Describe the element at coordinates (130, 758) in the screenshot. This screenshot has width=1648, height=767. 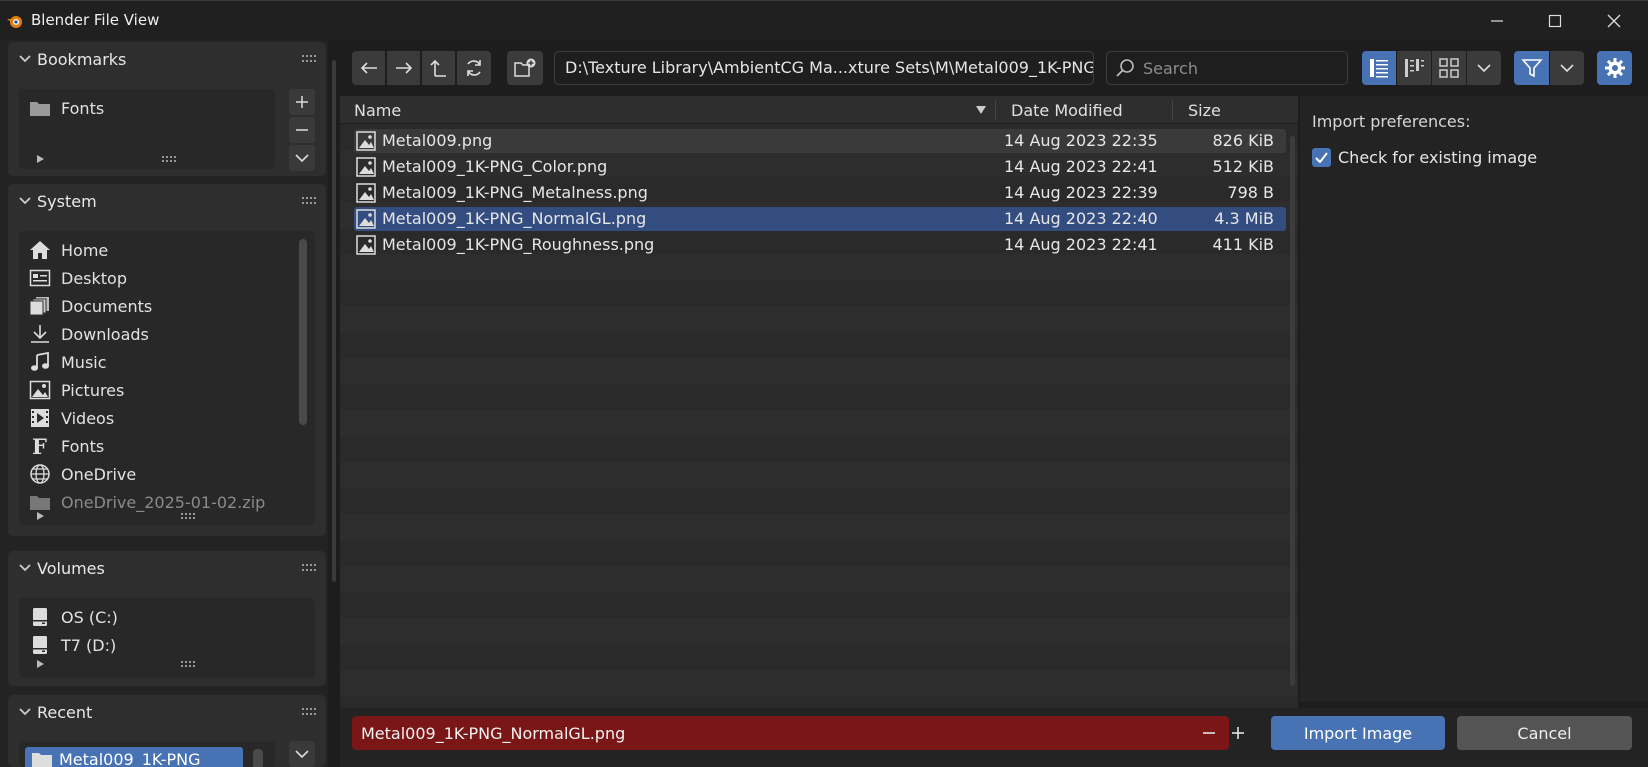
I see `sidebar-item-label: Metal009_1K-PNG` at that location.